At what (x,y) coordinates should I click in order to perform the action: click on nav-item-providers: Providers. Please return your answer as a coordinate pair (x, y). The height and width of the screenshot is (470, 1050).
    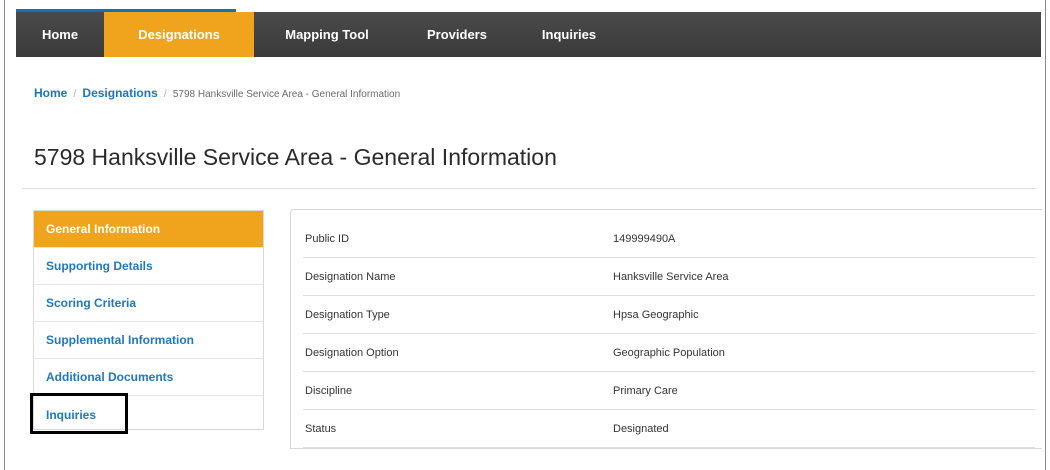
    Looking at the image, I should click on (457, 34).